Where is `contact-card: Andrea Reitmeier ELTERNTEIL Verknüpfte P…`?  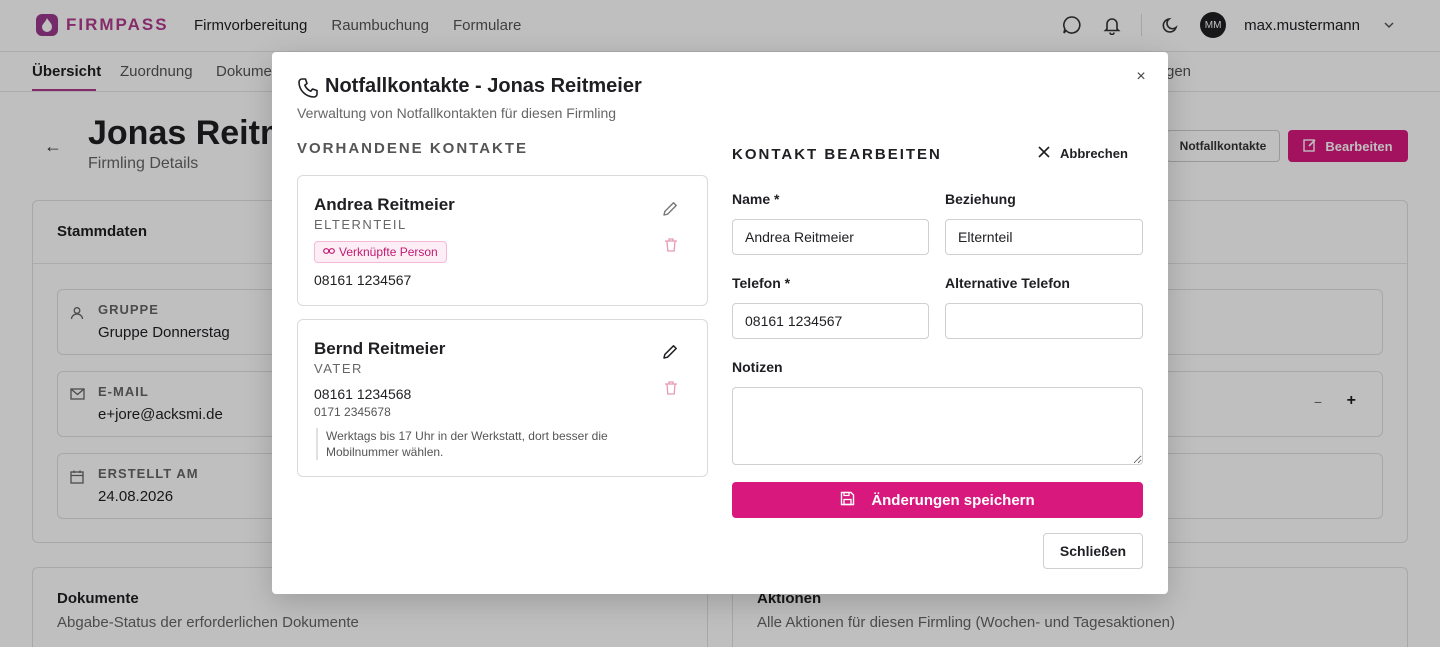 contact-card: Andrea Reitmeier ELTERNTEIL Verknüpfte P… is located at coordinates (502, 240).